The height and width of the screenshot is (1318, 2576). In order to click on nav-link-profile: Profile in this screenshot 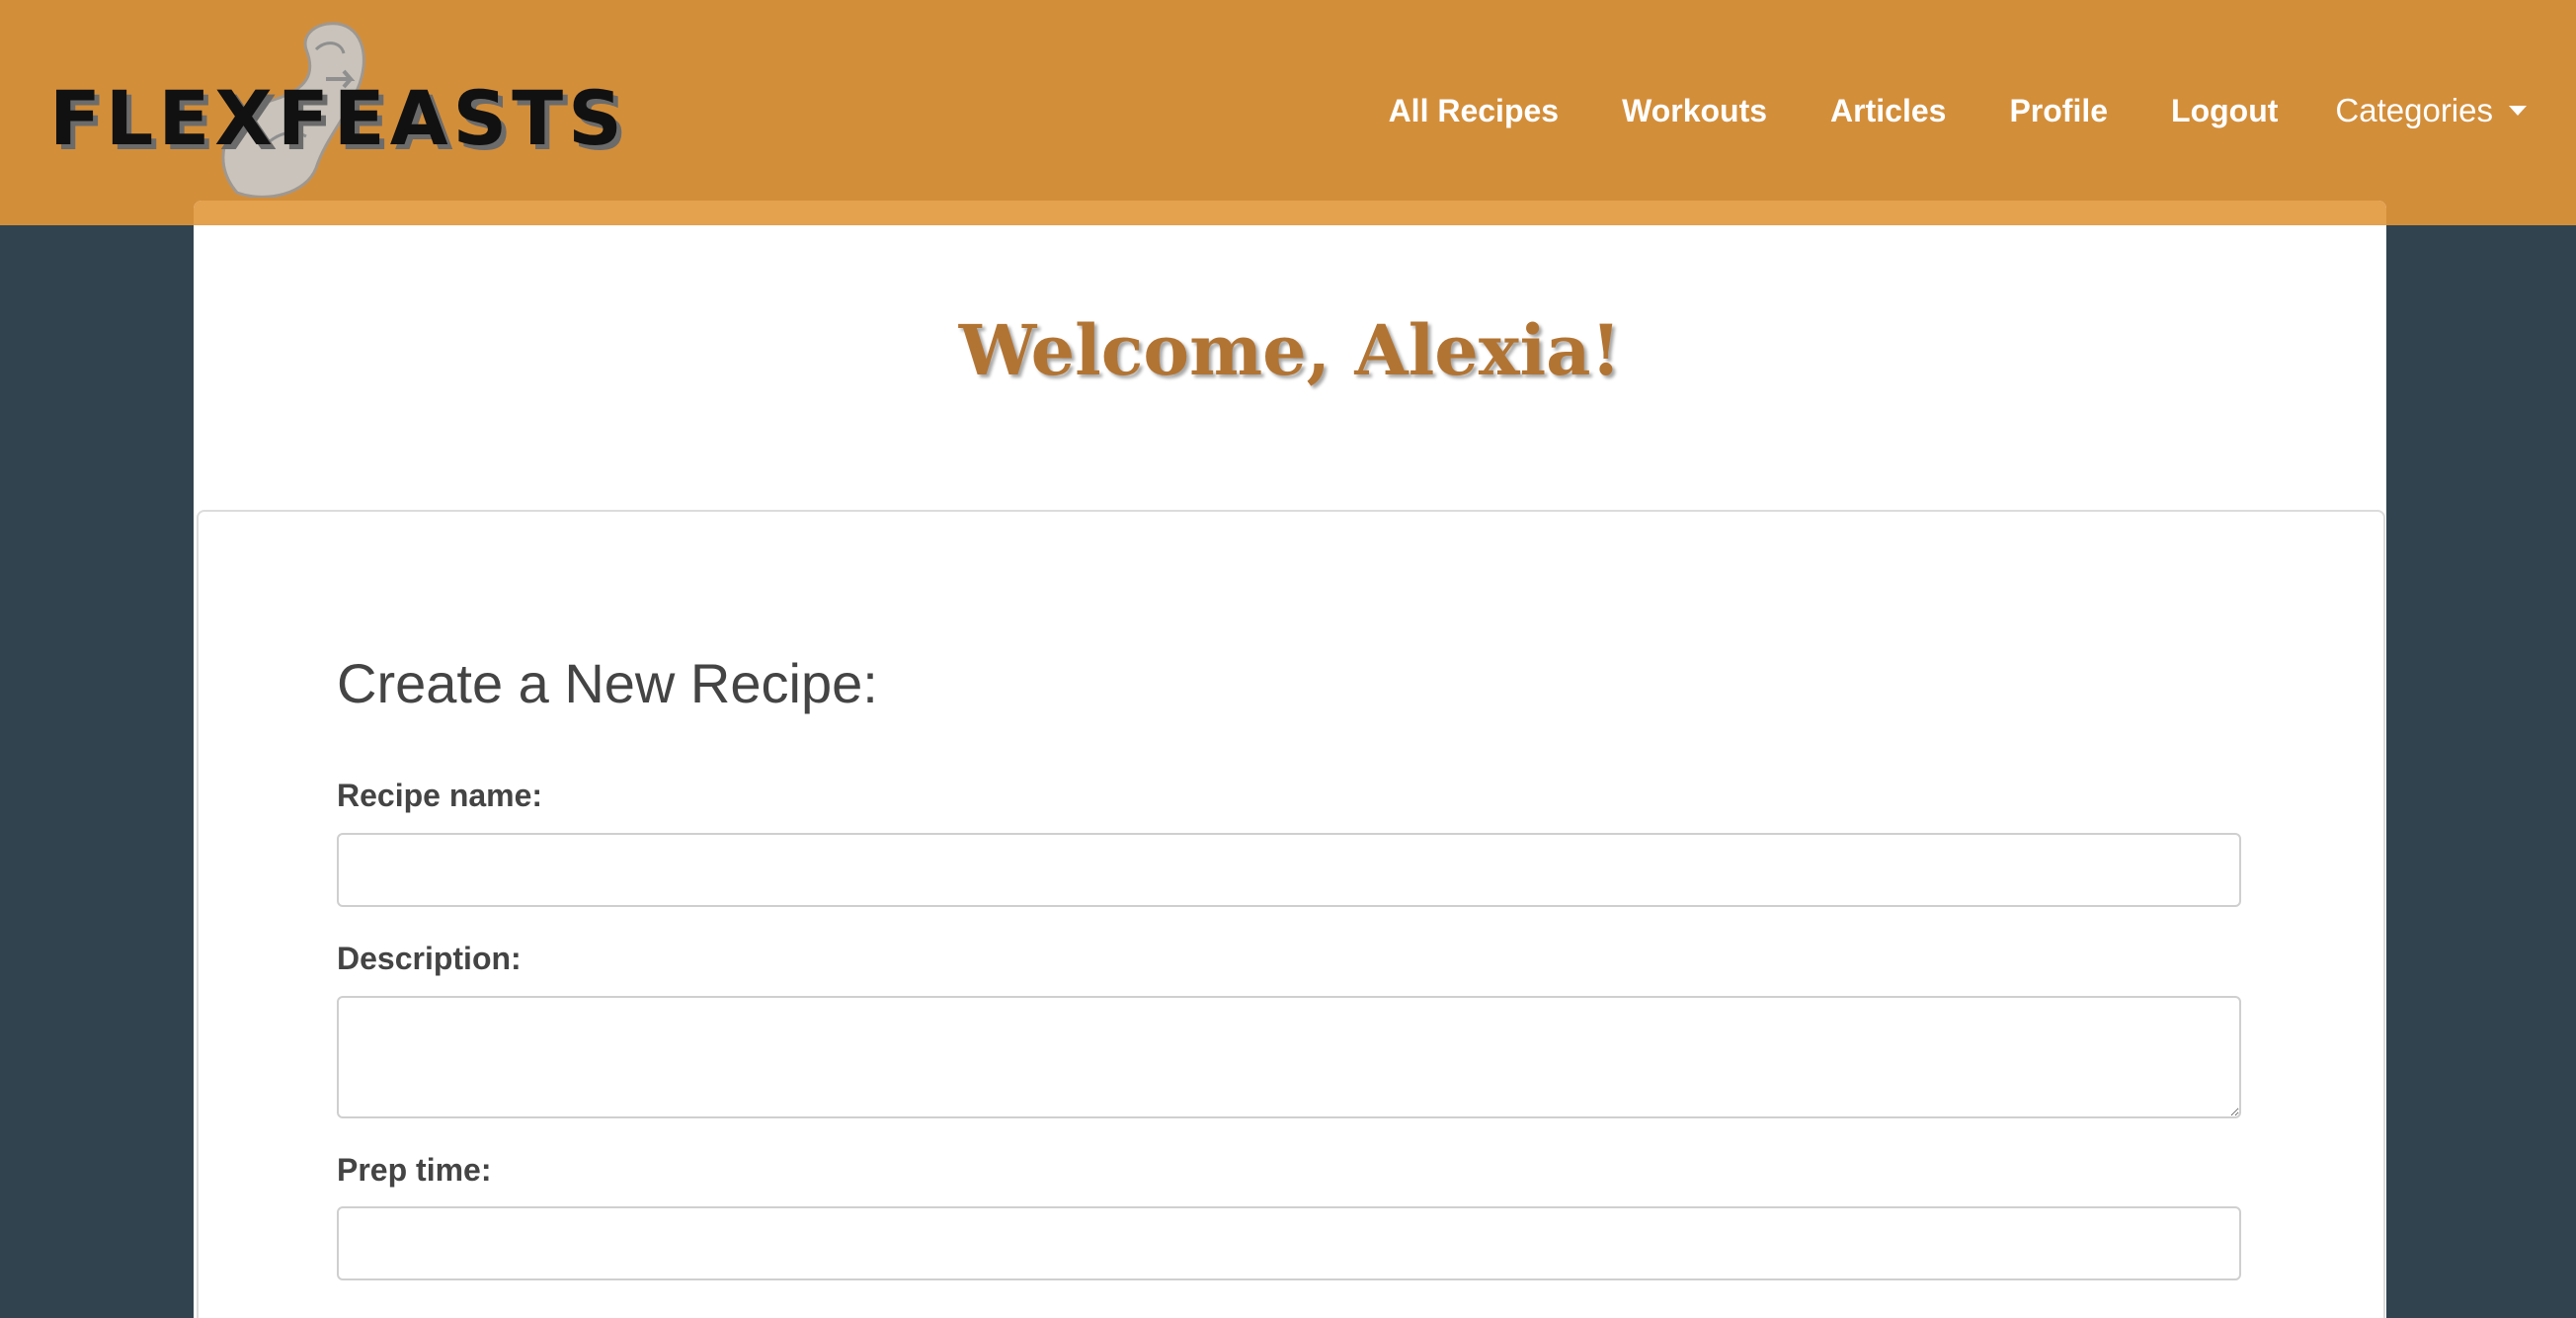, I will do `click(2058, 110)`.